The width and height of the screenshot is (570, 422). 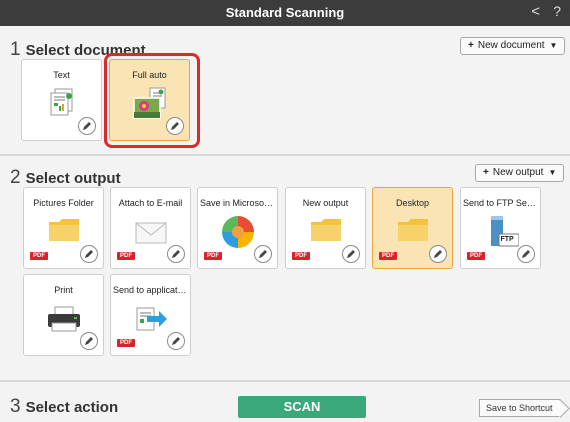 I want to click on help-icon: ?, so click(x=557, y=11).